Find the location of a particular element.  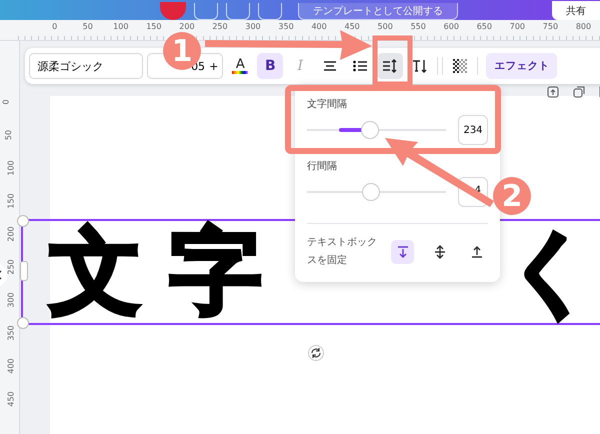

bold-button: B is located at coordinates (270, 66).